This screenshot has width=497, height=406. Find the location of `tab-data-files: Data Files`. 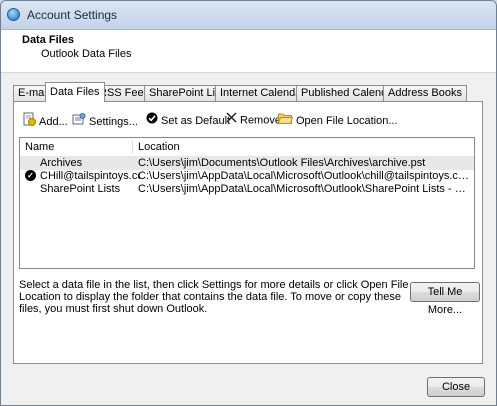

tab-data-files: Data Files is located at coordinates (75, 92).